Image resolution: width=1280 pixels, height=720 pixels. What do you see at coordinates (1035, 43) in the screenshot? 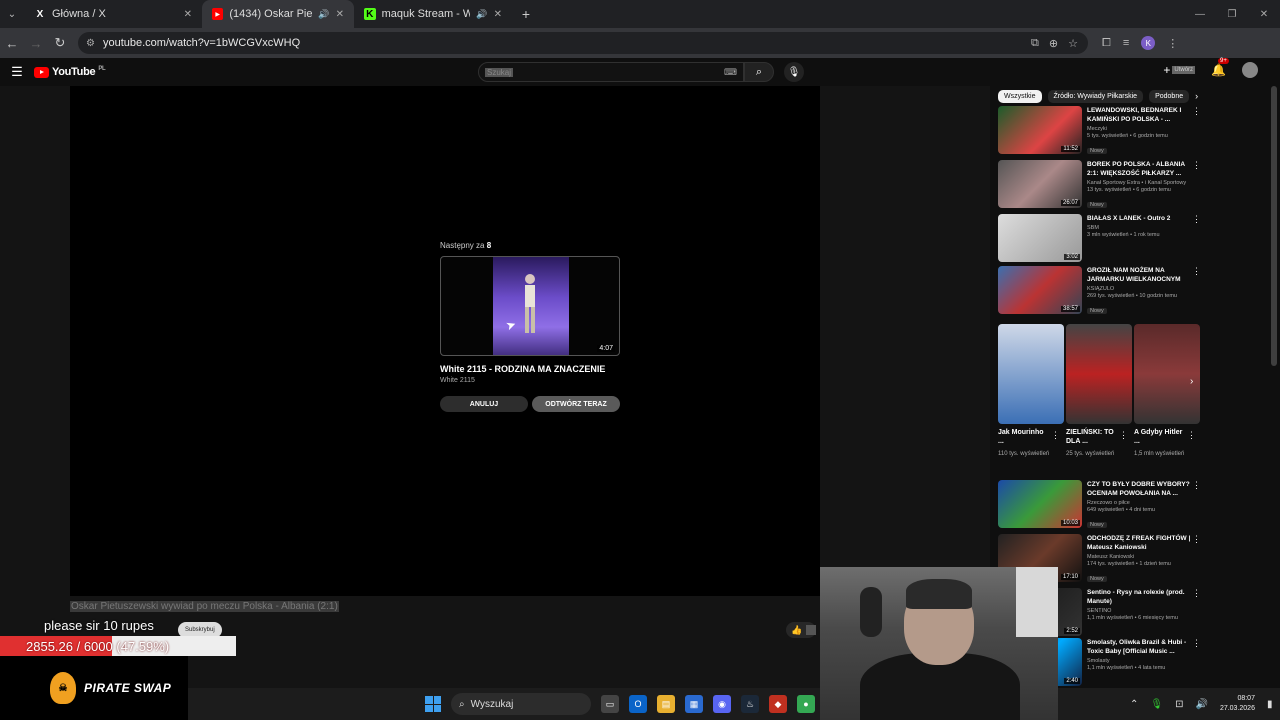
I see `cast-icon: ⧉` at bounding box center [1035, 43].